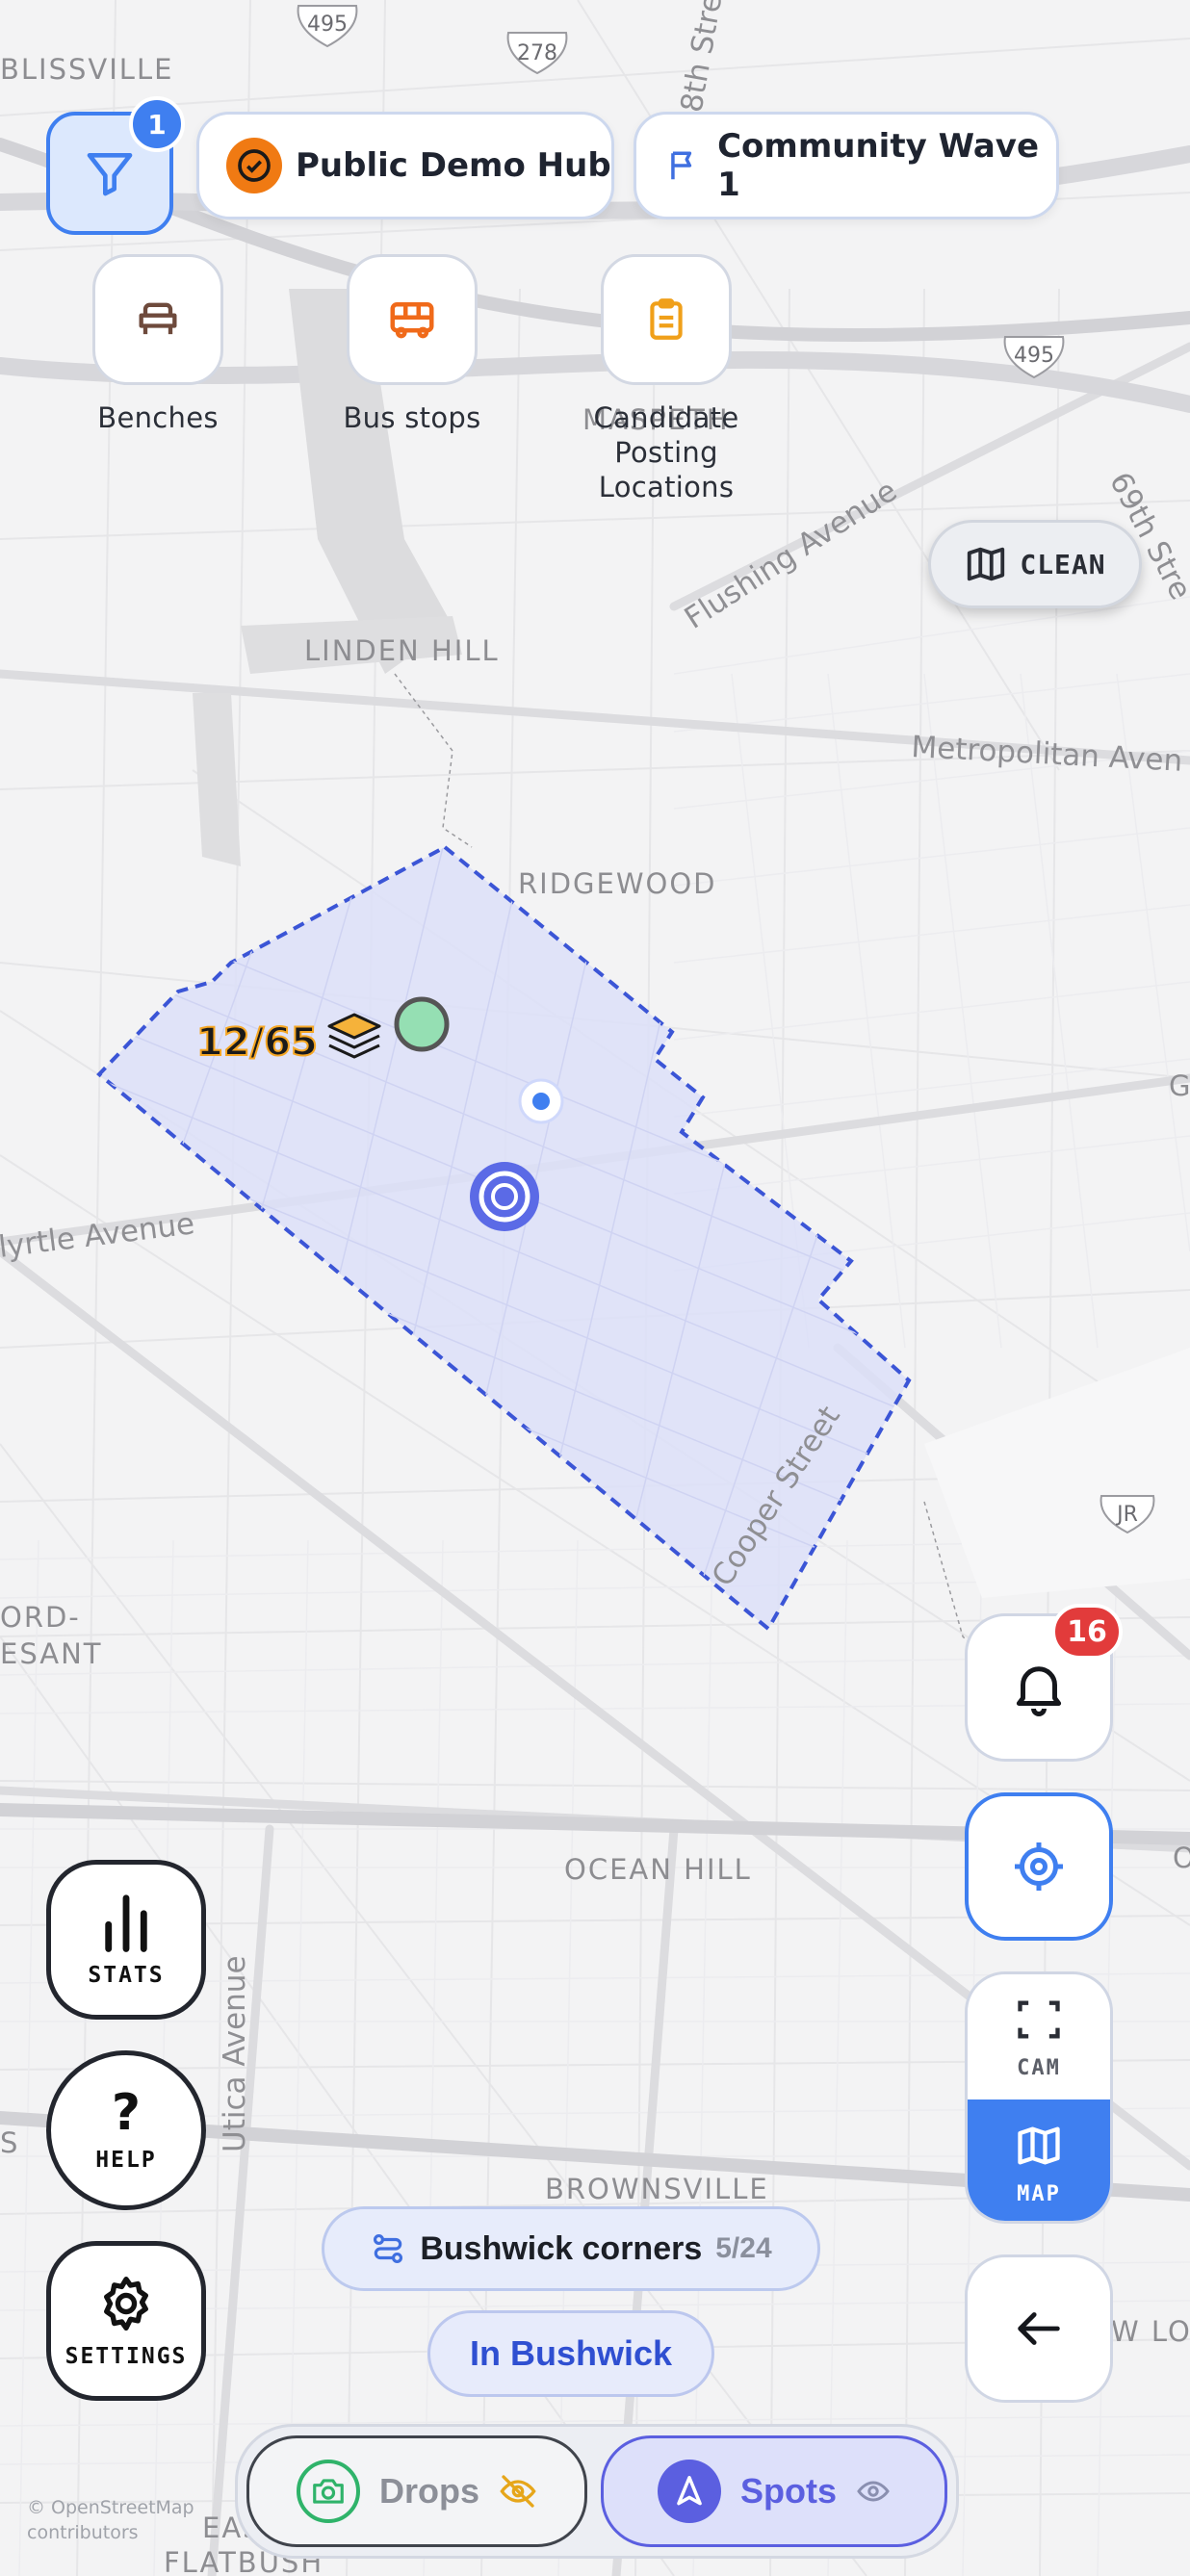  I want to click on crosshair-icon, so click(1039, 1867).